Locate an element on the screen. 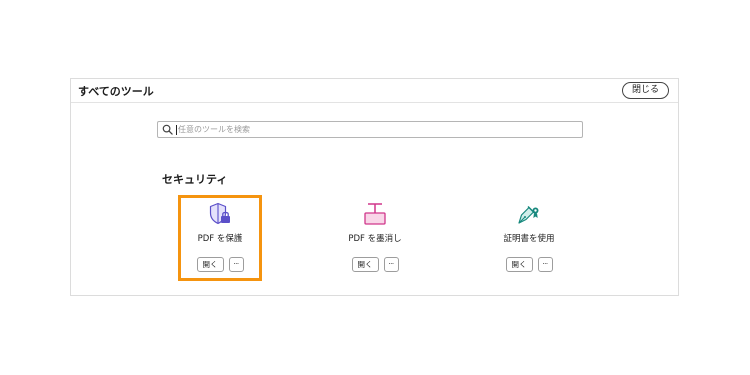 This screenshot has width=750, height=375. redact-icon is located at coordinates (375, 214).